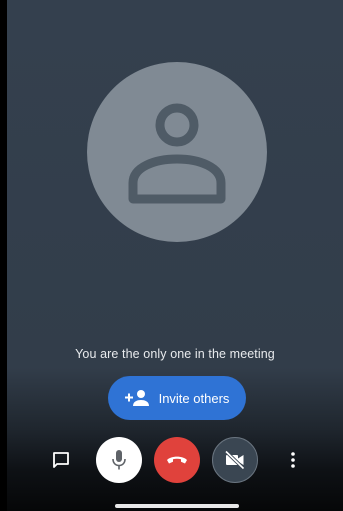 The width and height of the screenshot is (343, 511). I want to click on more-vert-icon, so click(293, 460).